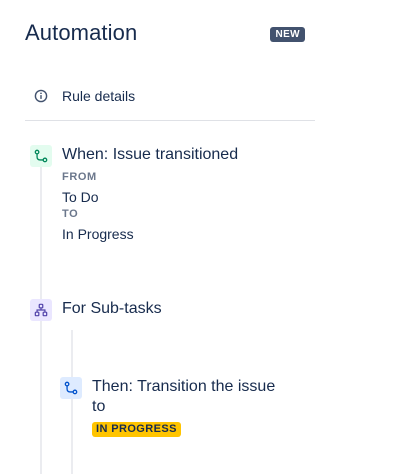 This screenshot has width=411, height=474. Describe the element at coordinates (184, 386) in the screenshot. I see `action-title-line1: Then: Transition the issue` at that location.